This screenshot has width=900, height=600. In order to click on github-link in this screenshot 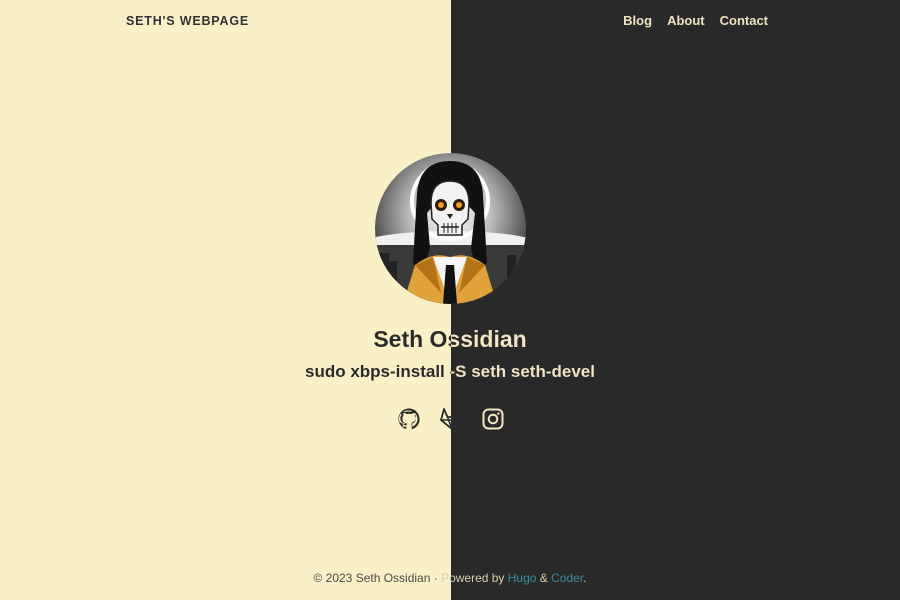, I will do `click(409, 419)`.